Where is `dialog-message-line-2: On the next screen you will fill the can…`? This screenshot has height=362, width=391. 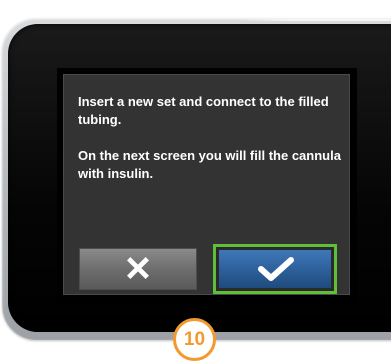
dialog-message-line-2: On the next screen you will fill the can… is located at coordinates (209, 164).